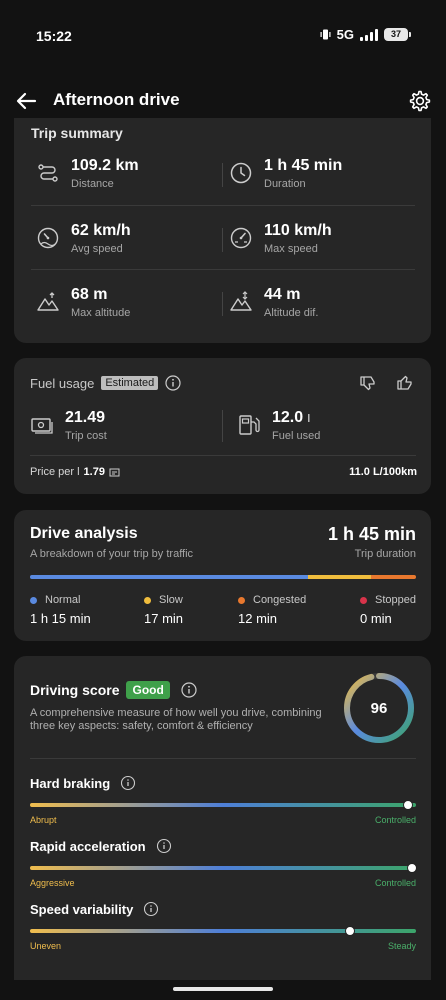 The height and width of the screenshot is (1000, 446). Describe the element at coordinates (385, 554) in the screenshot. I see `trip-duration-label: Trip duration` at that location.